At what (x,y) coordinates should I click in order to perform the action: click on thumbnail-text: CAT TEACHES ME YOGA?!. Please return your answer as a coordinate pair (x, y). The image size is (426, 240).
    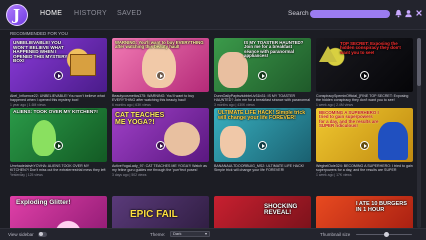
    Looking at the image, I should click on (140, 119).